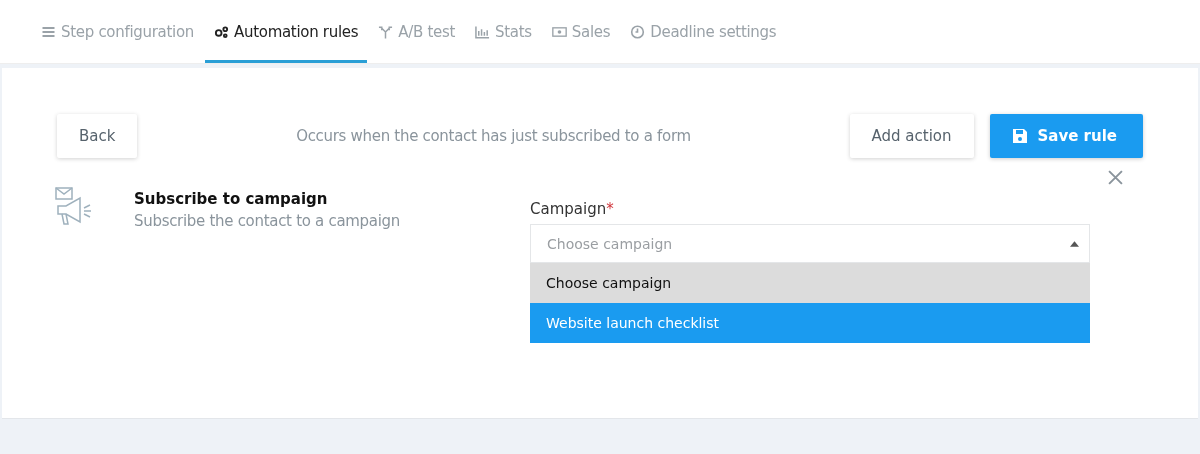  I want to click on close-icon, so click(1115, 177).